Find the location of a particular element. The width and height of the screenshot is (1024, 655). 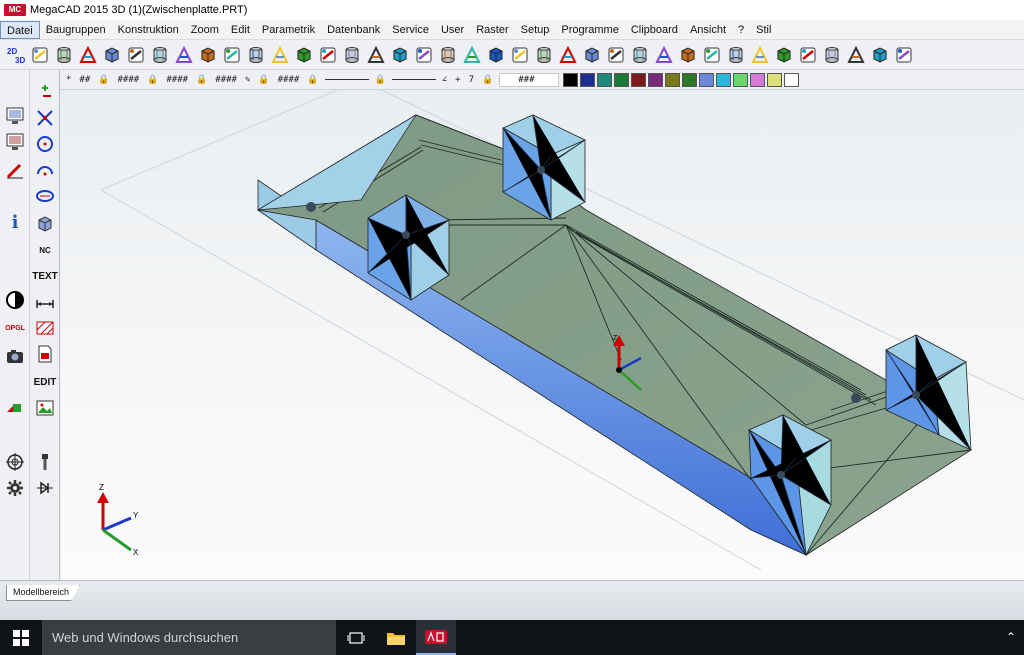

hatch-icon is located at coordinates (45, 328).